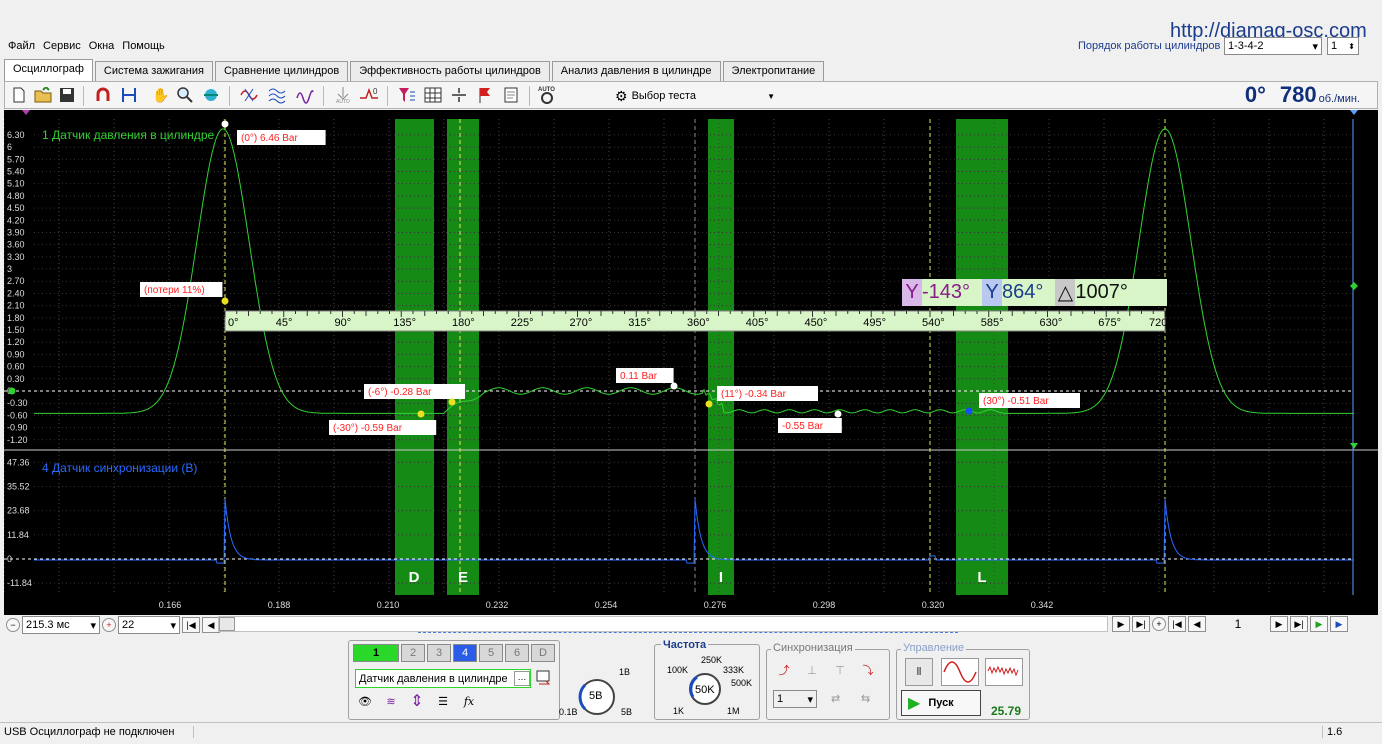 The width and height of the screenshot is (1382, 744). Describe the element at coordinates (812, 670) in the screenshot. I see `pulse-up-icon: ⊥` at that location.